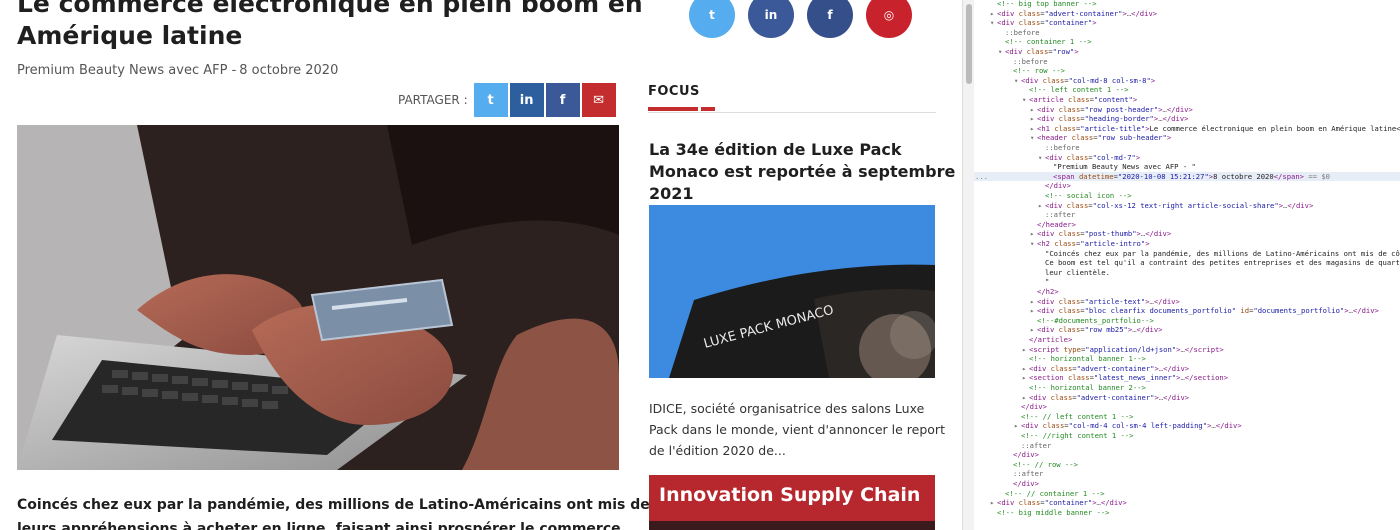  Describe the element at coordinates (1106, 330) in the screenshot. I see `attr-value: "row mb25"` at that location.